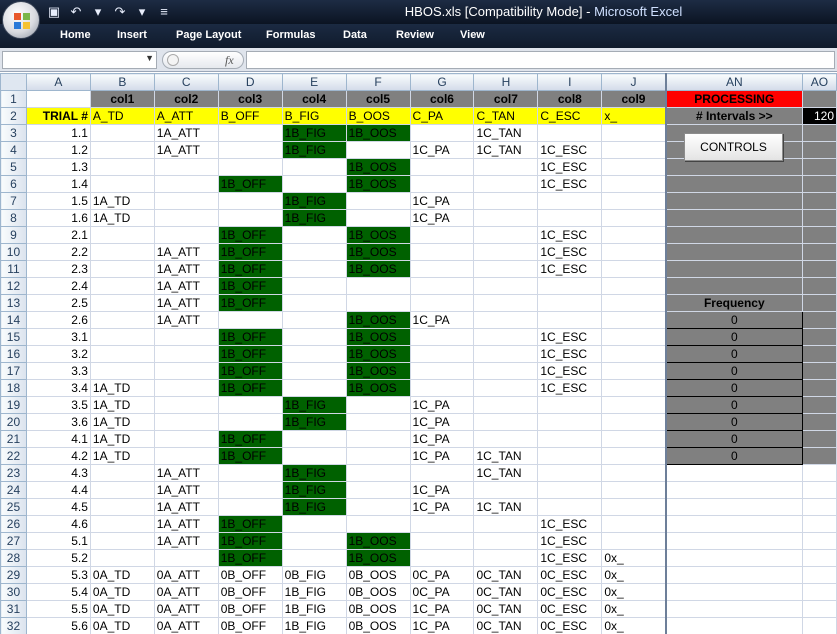 The width and height of the screenshot is (837, 634). I want to click on cell: x_, so click(634, 116).